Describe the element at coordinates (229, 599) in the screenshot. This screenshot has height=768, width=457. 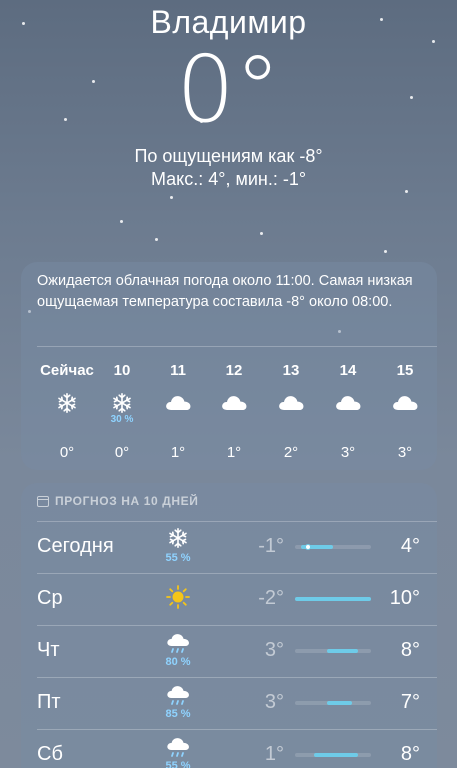
I see `day-row: Ср -2° 10°` at that location.